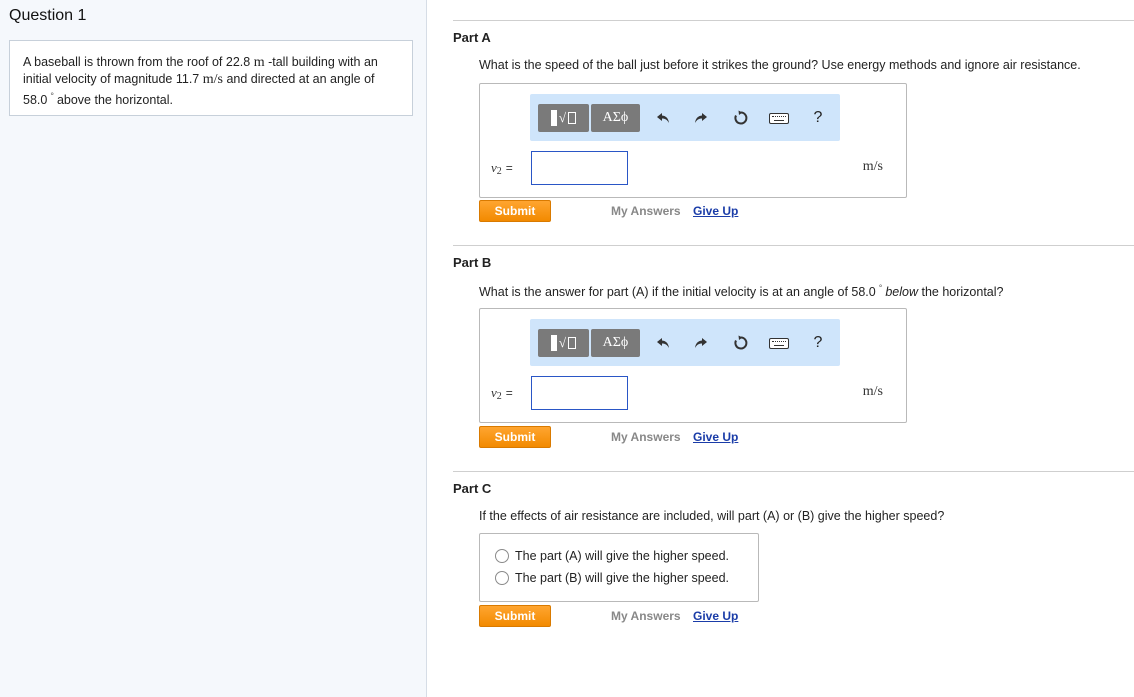 Image resolution: width=1134 pixels, height=697 pixels. Describe the element at coordinates (579, 168) in the screenshot. I see `part-a-answer-input` at that location.